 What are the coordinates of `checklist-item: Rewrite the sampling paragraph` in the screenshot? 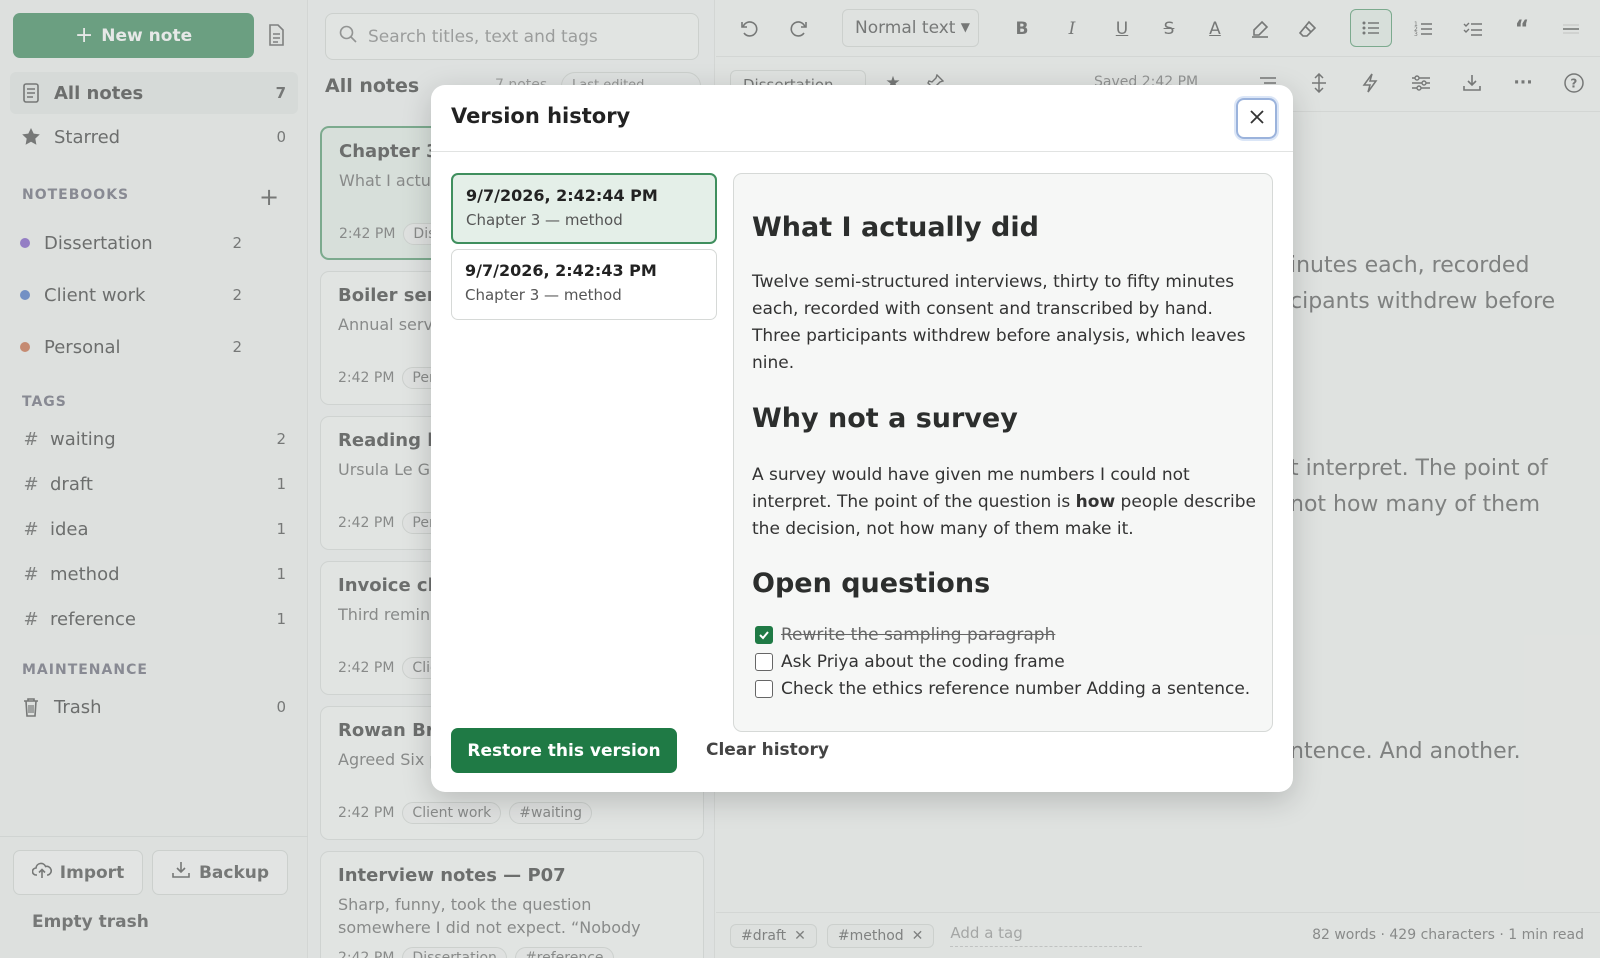 It's located at (905, 635).